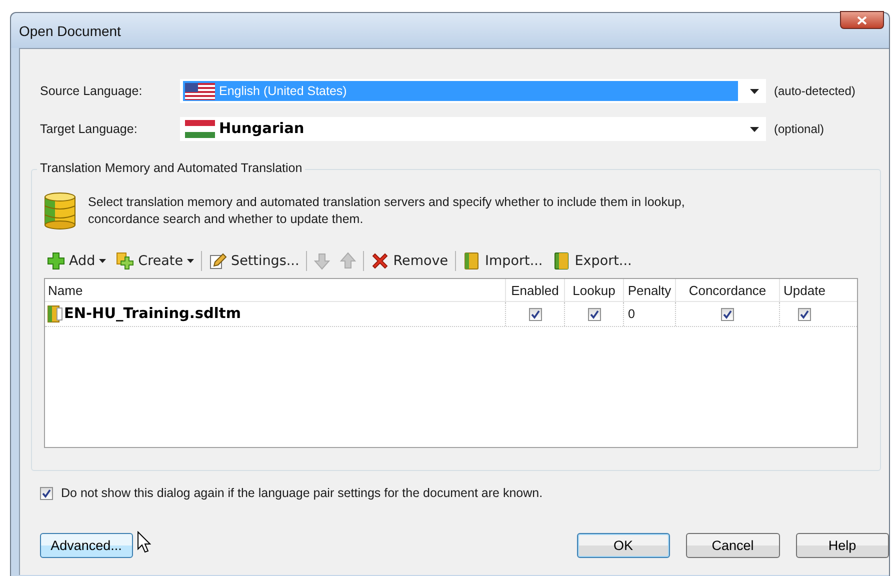  What do you see at coordinates (70, 30) in the screenshot?
I see `window-title: Open Document` at bounding box center [70, 30].